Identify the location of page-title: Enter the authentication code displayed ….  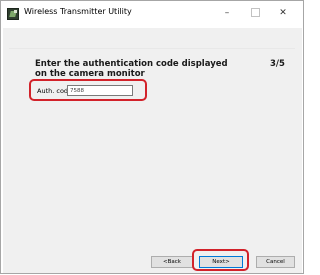
(131, 69).